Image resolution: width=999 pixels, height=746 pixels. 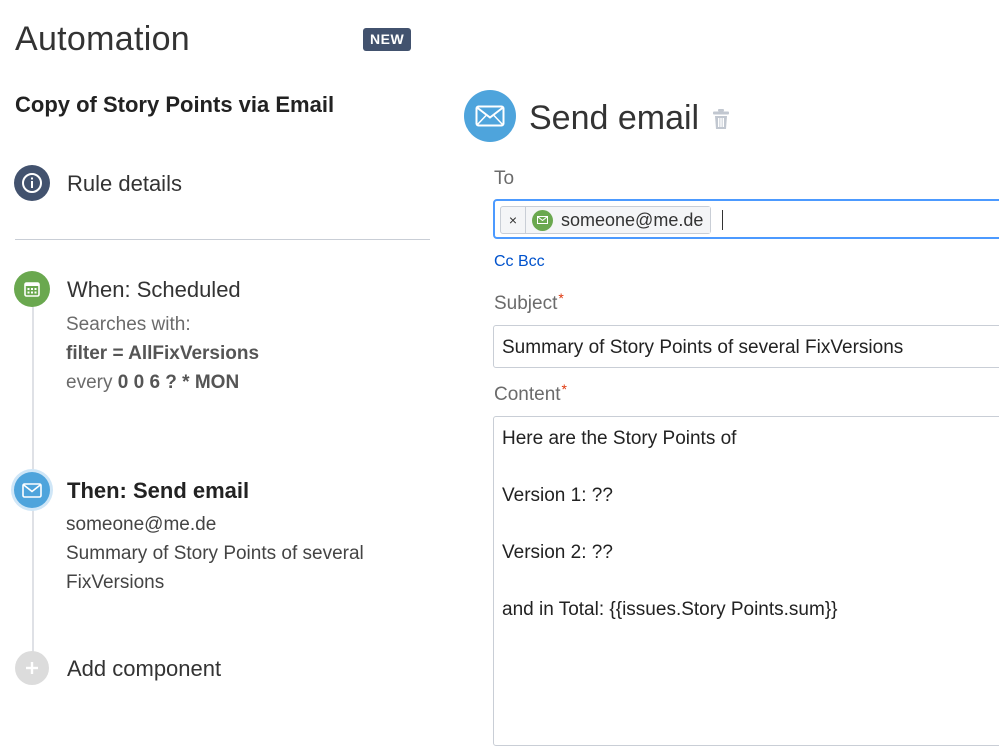 I want to click on content-line: Version 2: ??, so click(x=557, y=552).